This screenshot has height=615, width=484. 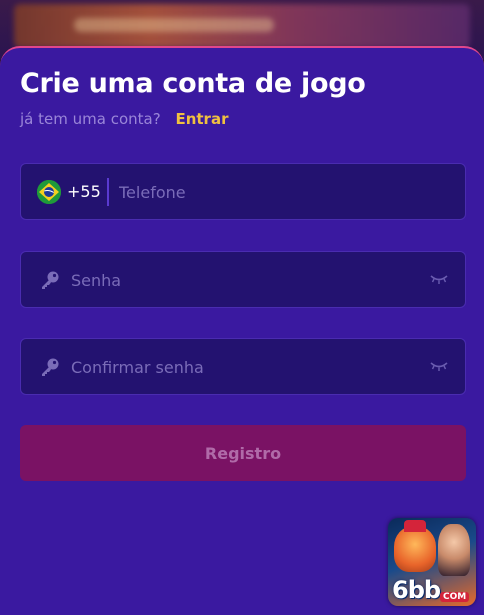 What do you see at coordinates (454, 550) in the screenshot?
I see `character-icon` at bounding box center [454, 550].